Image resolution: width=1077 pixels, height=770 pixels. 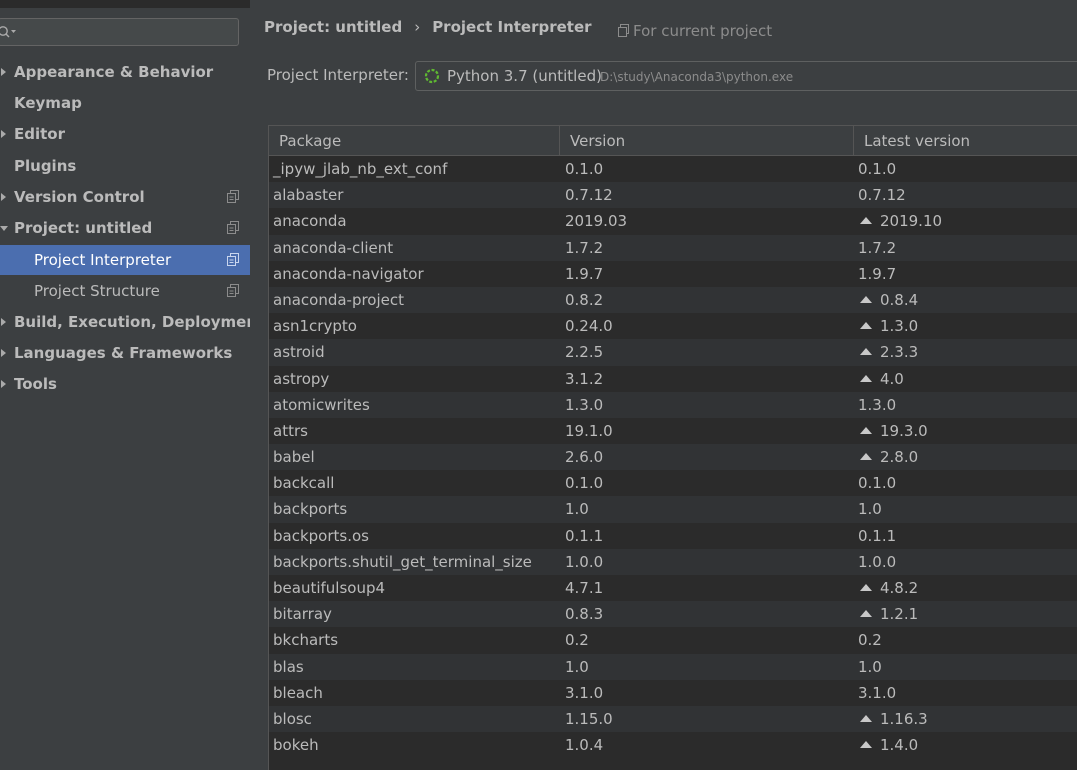 I want to click on sidebar-item: Project Structure, so click(x=125, y=291).